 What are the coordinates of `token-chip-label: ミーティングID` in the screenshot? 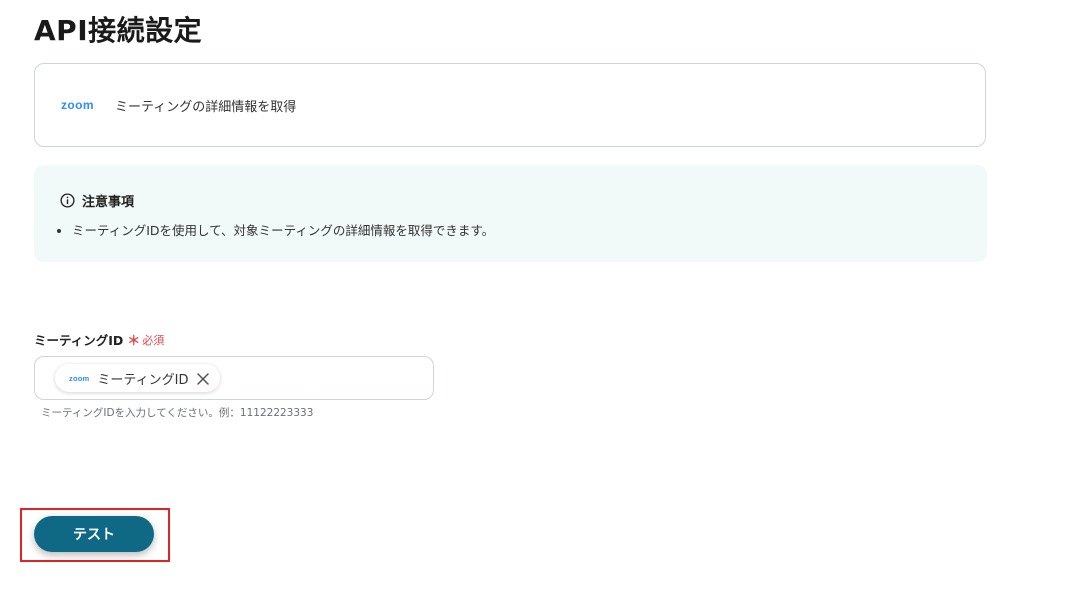 It's located at (143, 380).